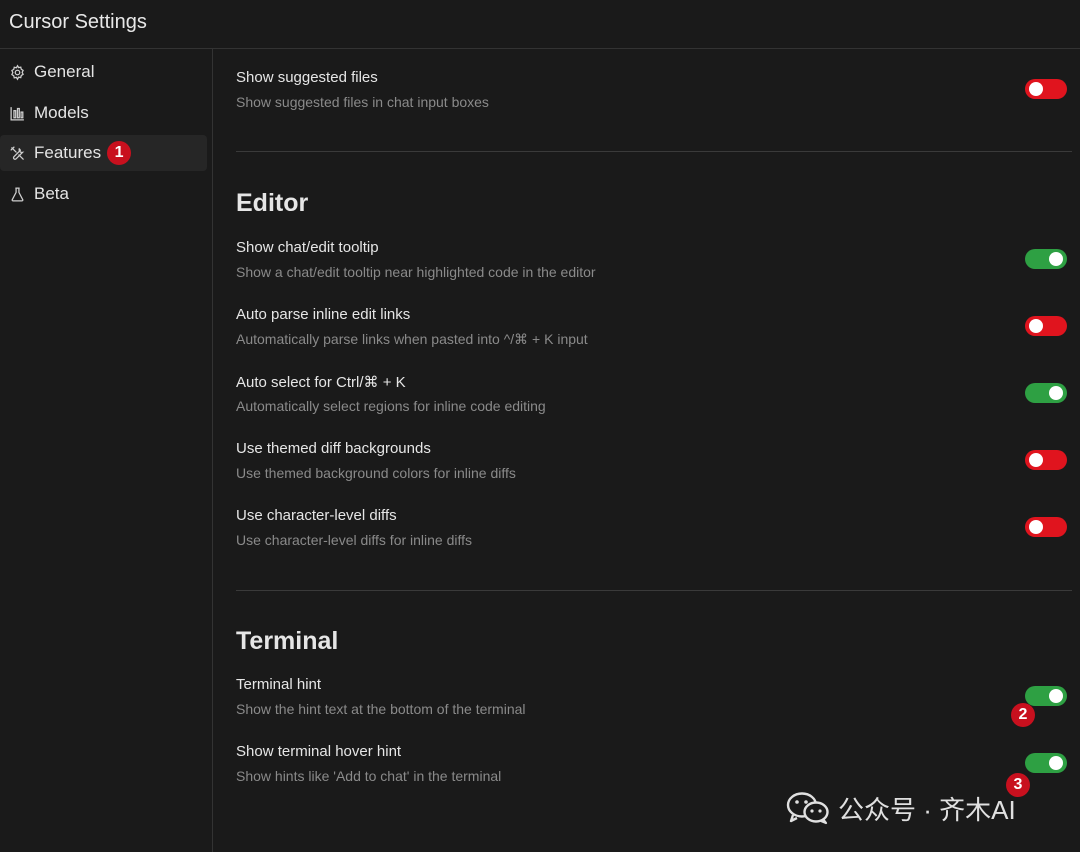 The width and height of the screenshot is (1080, 852). What do you see at coordinates (68, 152) in the screenshot?
I see `sidebar-item-label: Features` at bounding box center [68, 152].